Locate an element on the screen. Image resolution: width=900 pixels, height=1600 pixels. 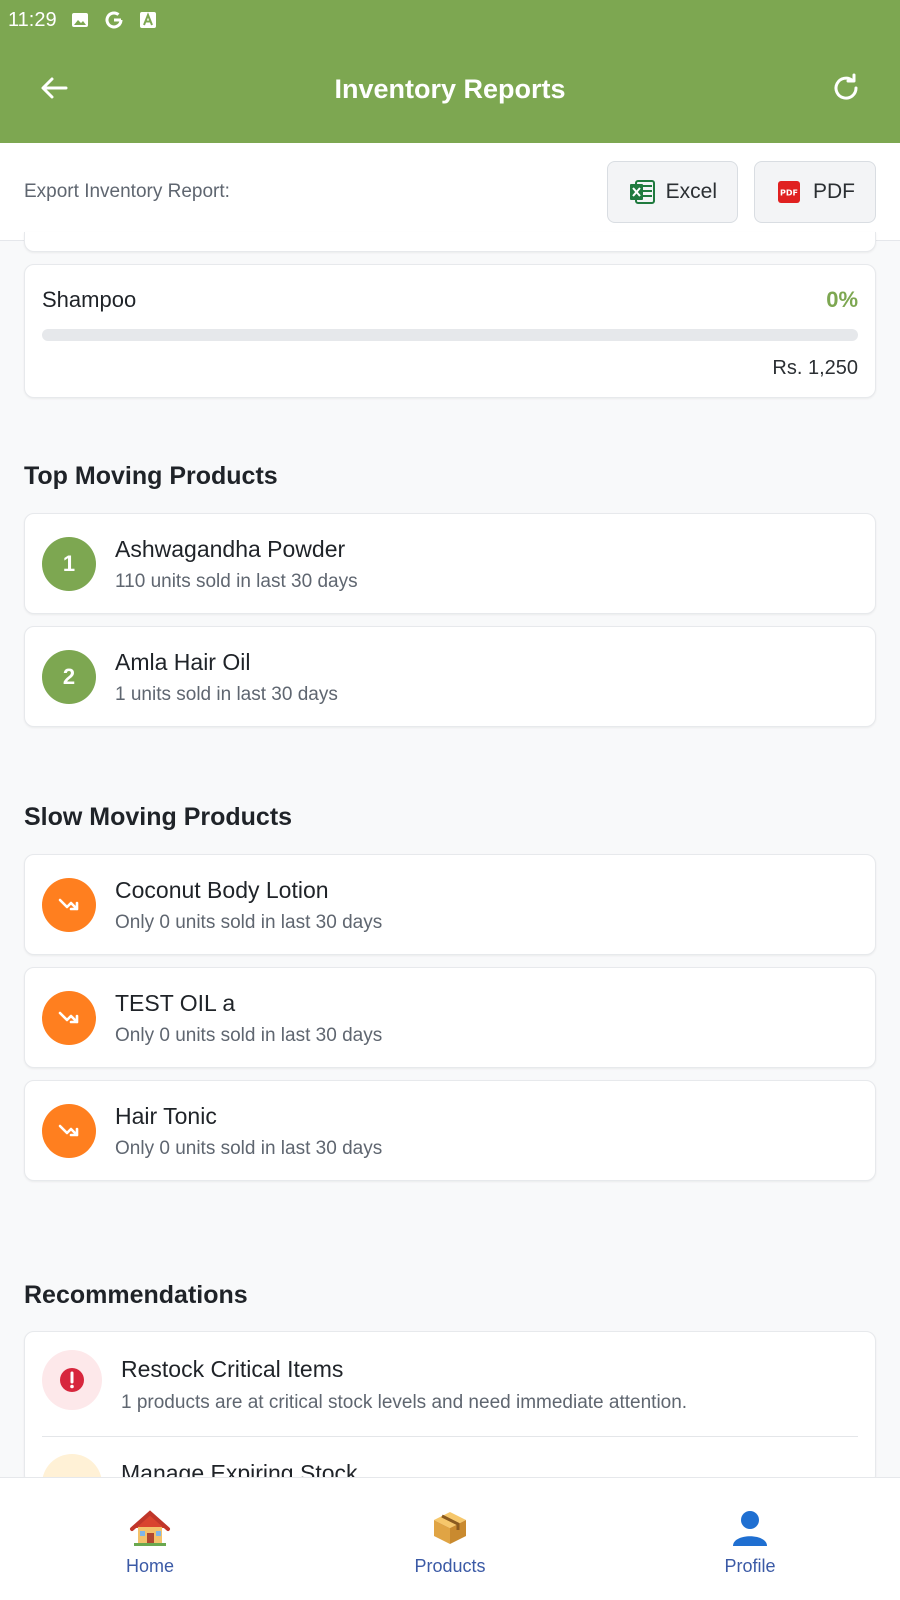
export-bar: Export Inventory Report: Excel PDF PDF is located at coordinates (450, 192).